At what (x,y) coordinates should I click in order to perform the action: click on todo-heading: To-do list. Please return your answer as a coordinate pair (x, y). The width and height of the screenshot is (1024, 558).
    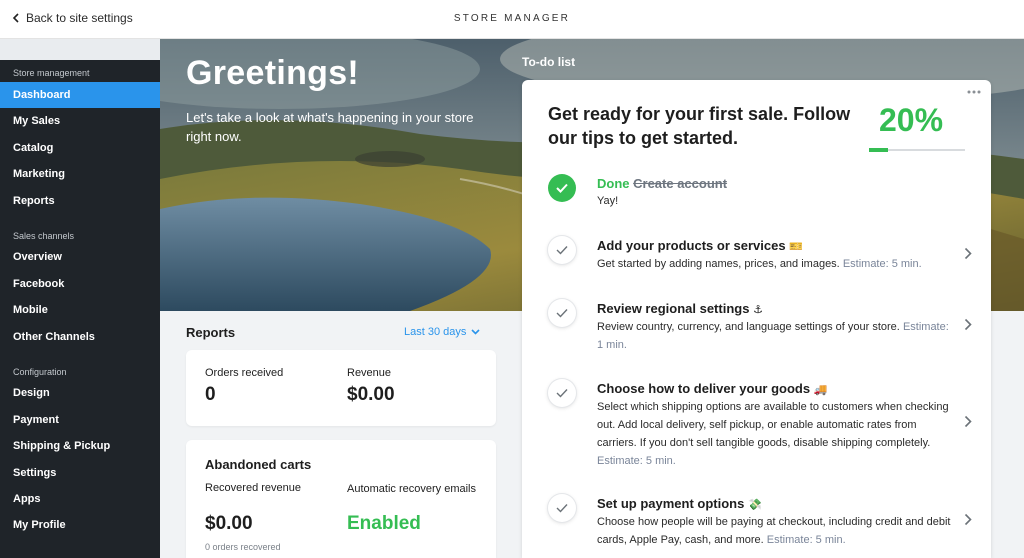
    Looking at the image, I should click on (549, 62).